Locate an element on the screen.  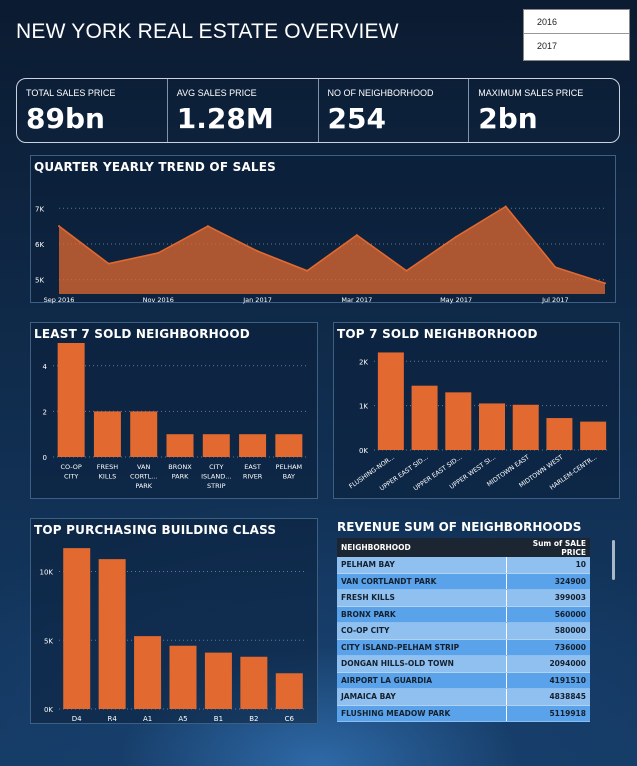
x-tick-label: Mar 2017 is located at coordinates (356, 300).